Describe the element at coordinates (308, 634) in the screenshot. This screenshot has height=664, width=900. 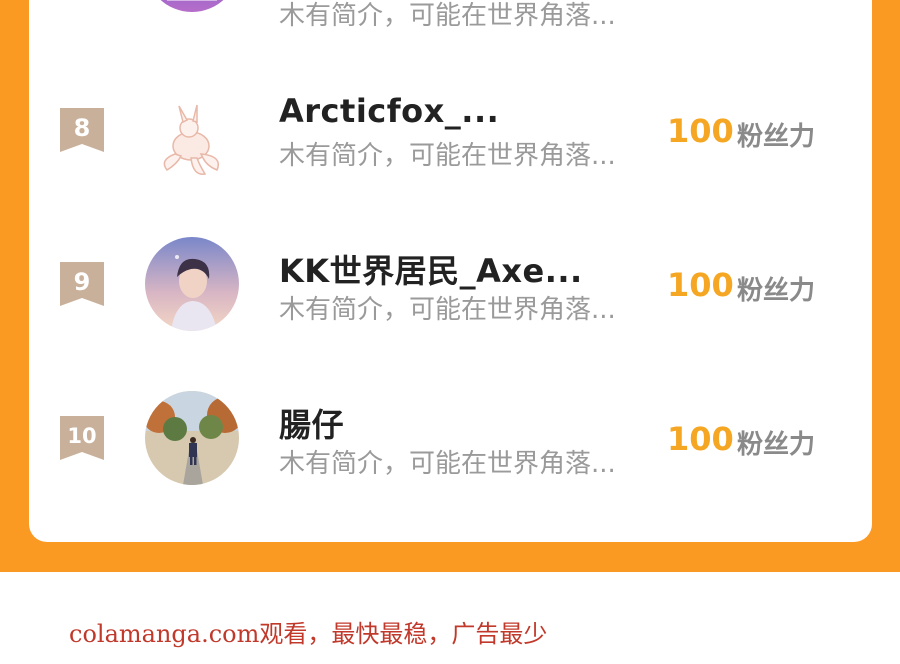
I see `watermark-text: colamanga.com观看，最快最稳，广告最少` at that location.